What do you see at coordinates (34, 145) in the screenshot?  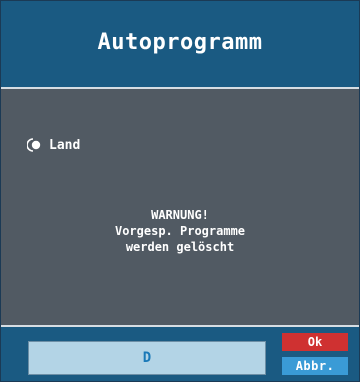 I see `radio-selected-icon` at bounding box center [34, 145].